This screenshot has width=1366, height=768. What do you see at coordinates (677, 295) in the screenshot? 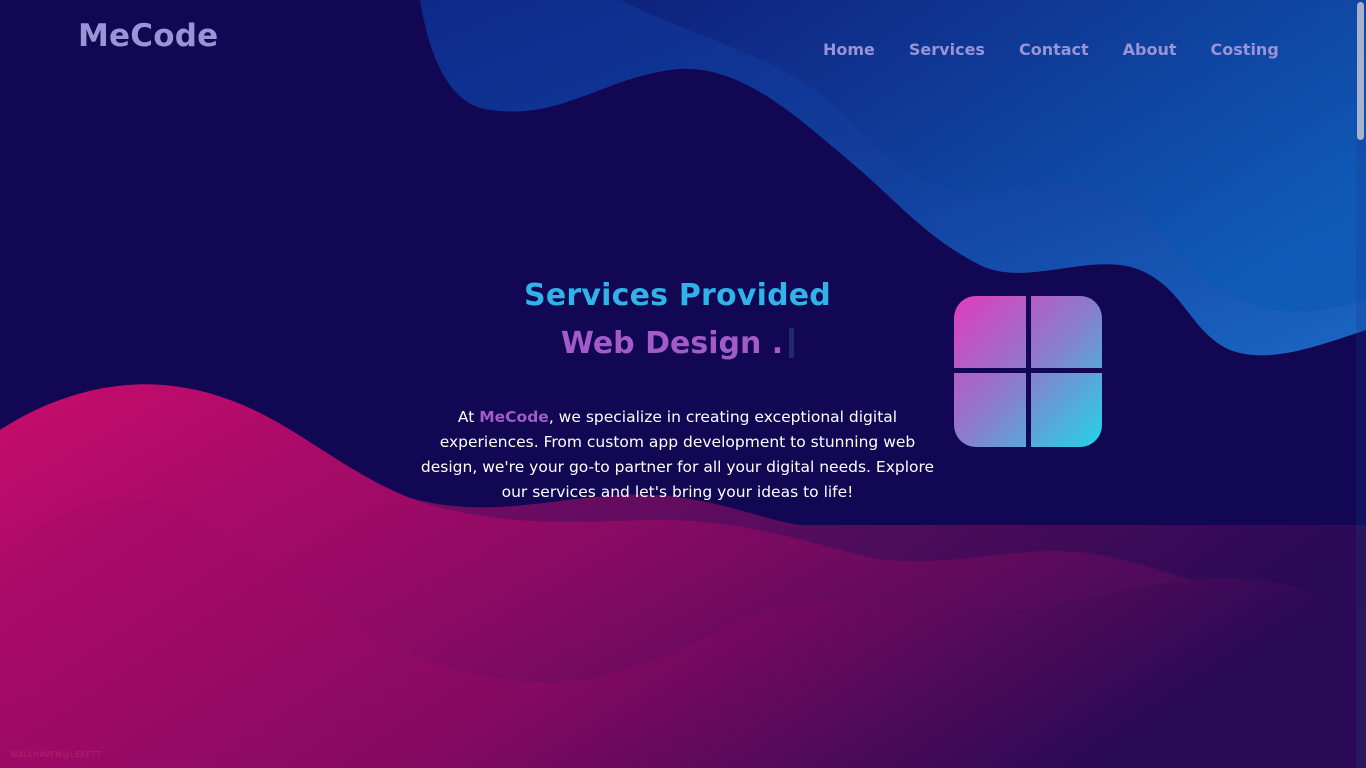
I see `hero-title: Services Provided` at bounding box center [677, 295].